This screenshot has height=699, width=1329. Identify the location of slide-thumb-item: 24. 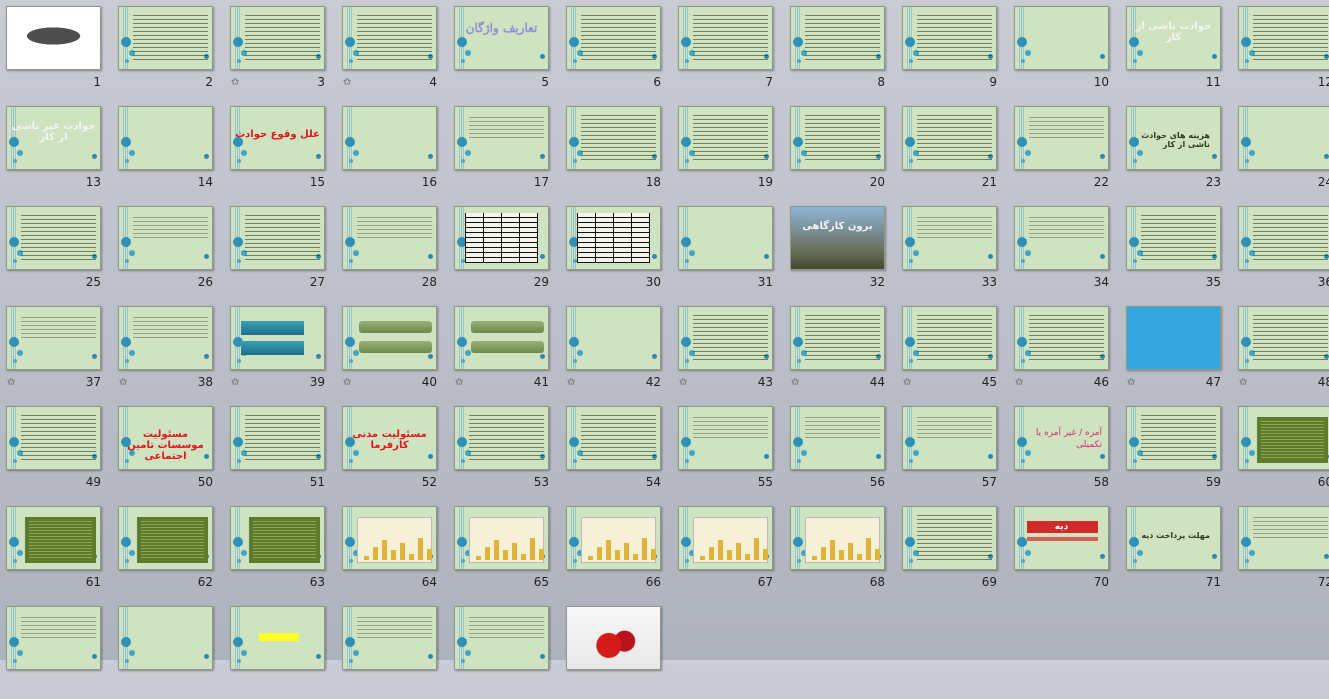
(1282, 151).